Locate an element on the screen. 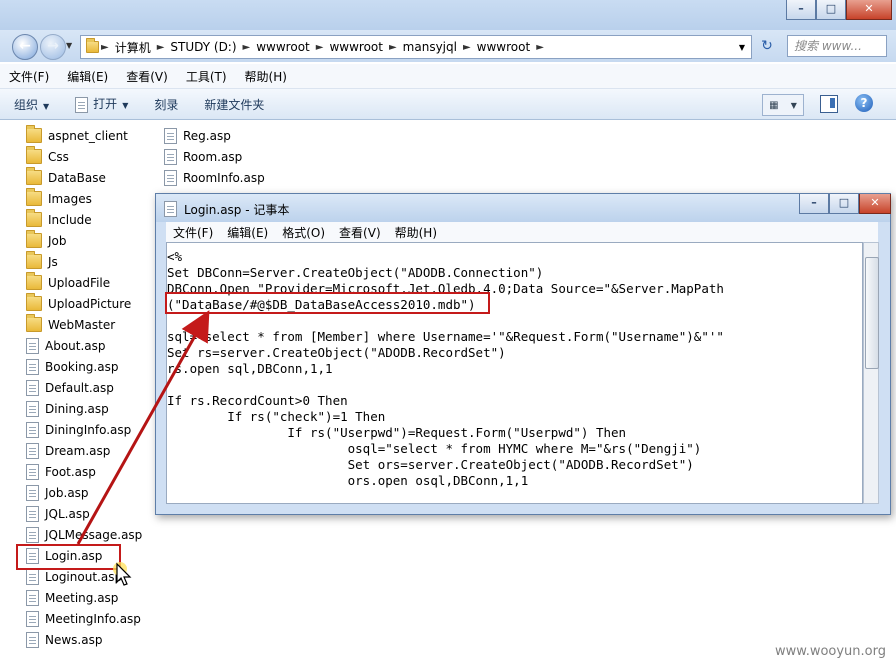 The width and height of the screenshot is (896, 663). list-item: Include is located at coordinates (59, 219).